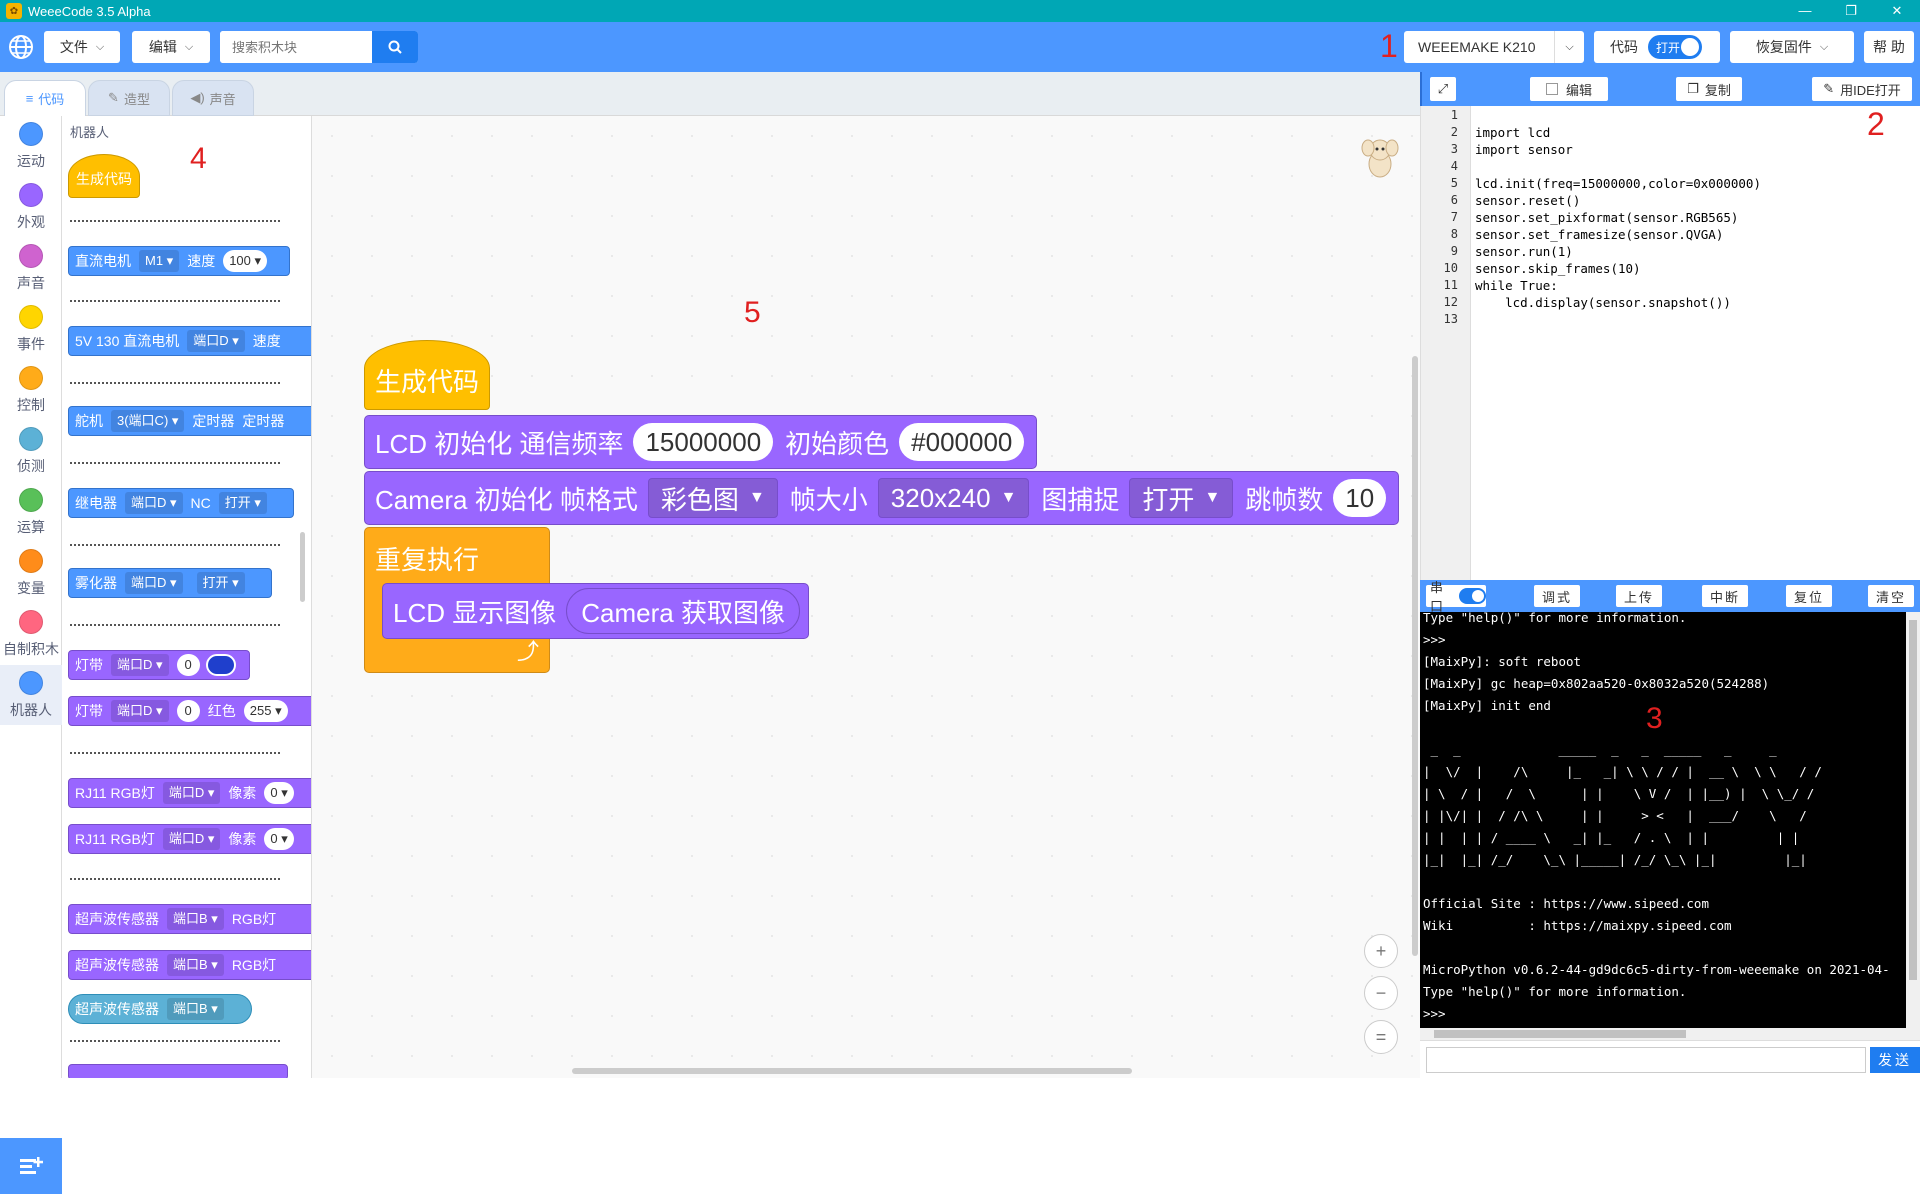  What do you see at coordinates (683, 611) in the screenshot?
I see `camera-snapshot-reporter: Camera 获取图像` at bounding box center [683, 611].